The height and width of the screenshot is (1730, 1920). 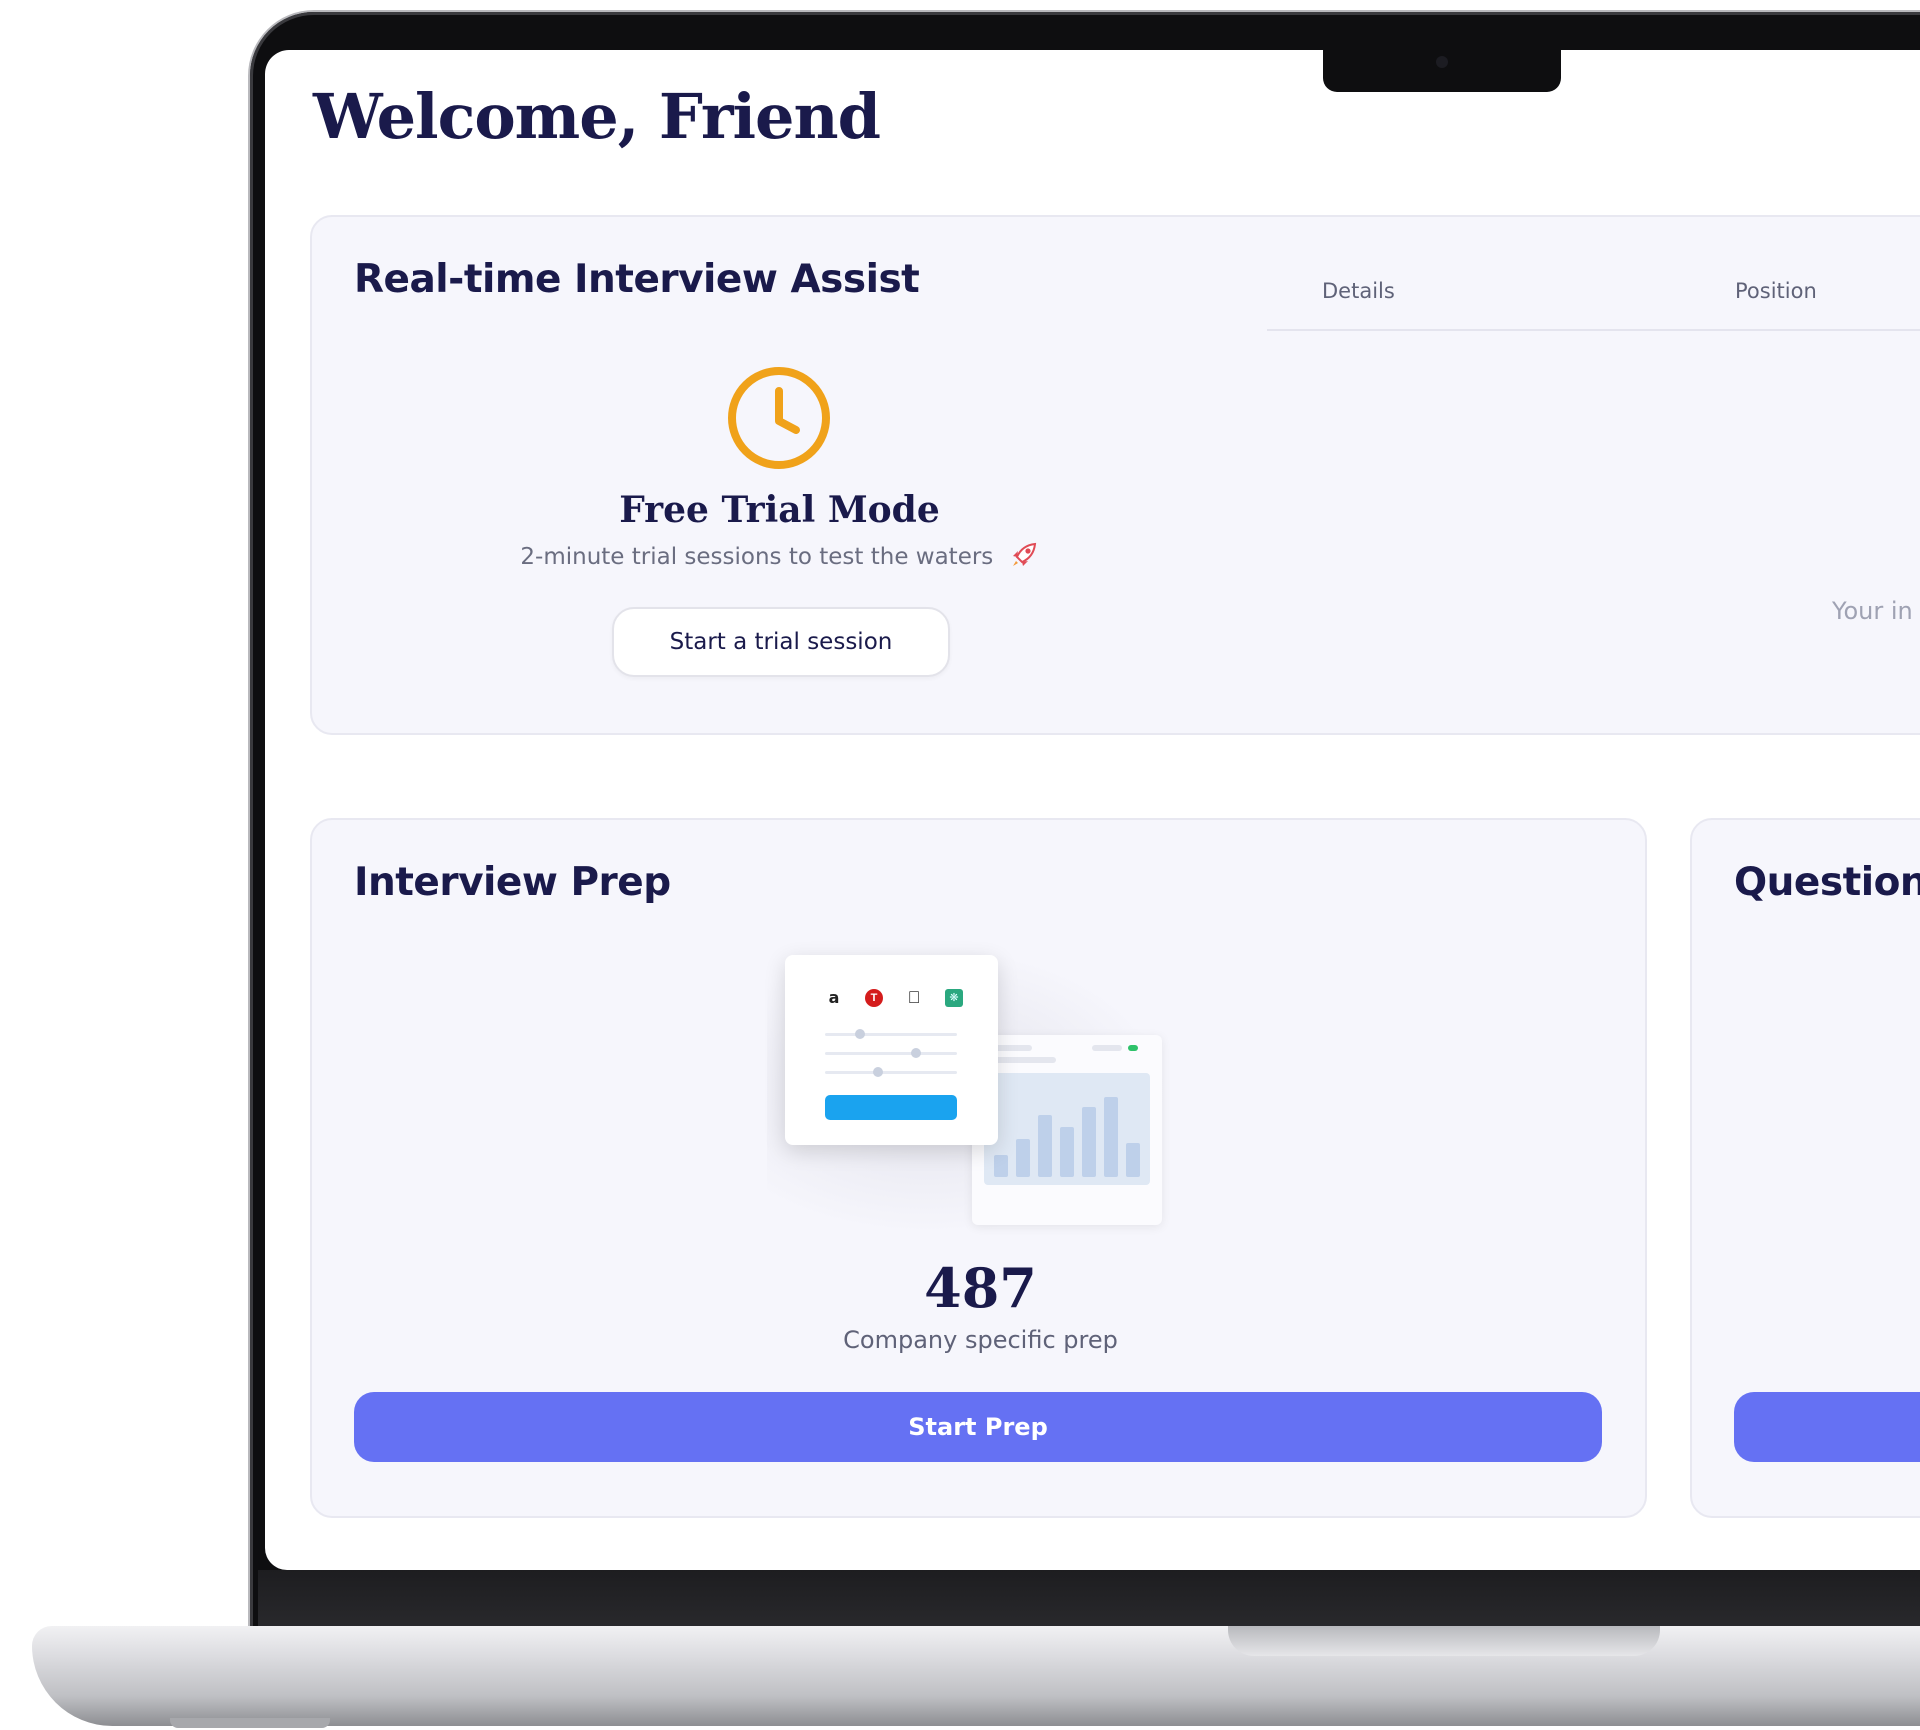 What do you see at coordinates (597, 116) in the screenshot?
I see `page-title: Welcome, Friend` at bounding box center [597, 116].